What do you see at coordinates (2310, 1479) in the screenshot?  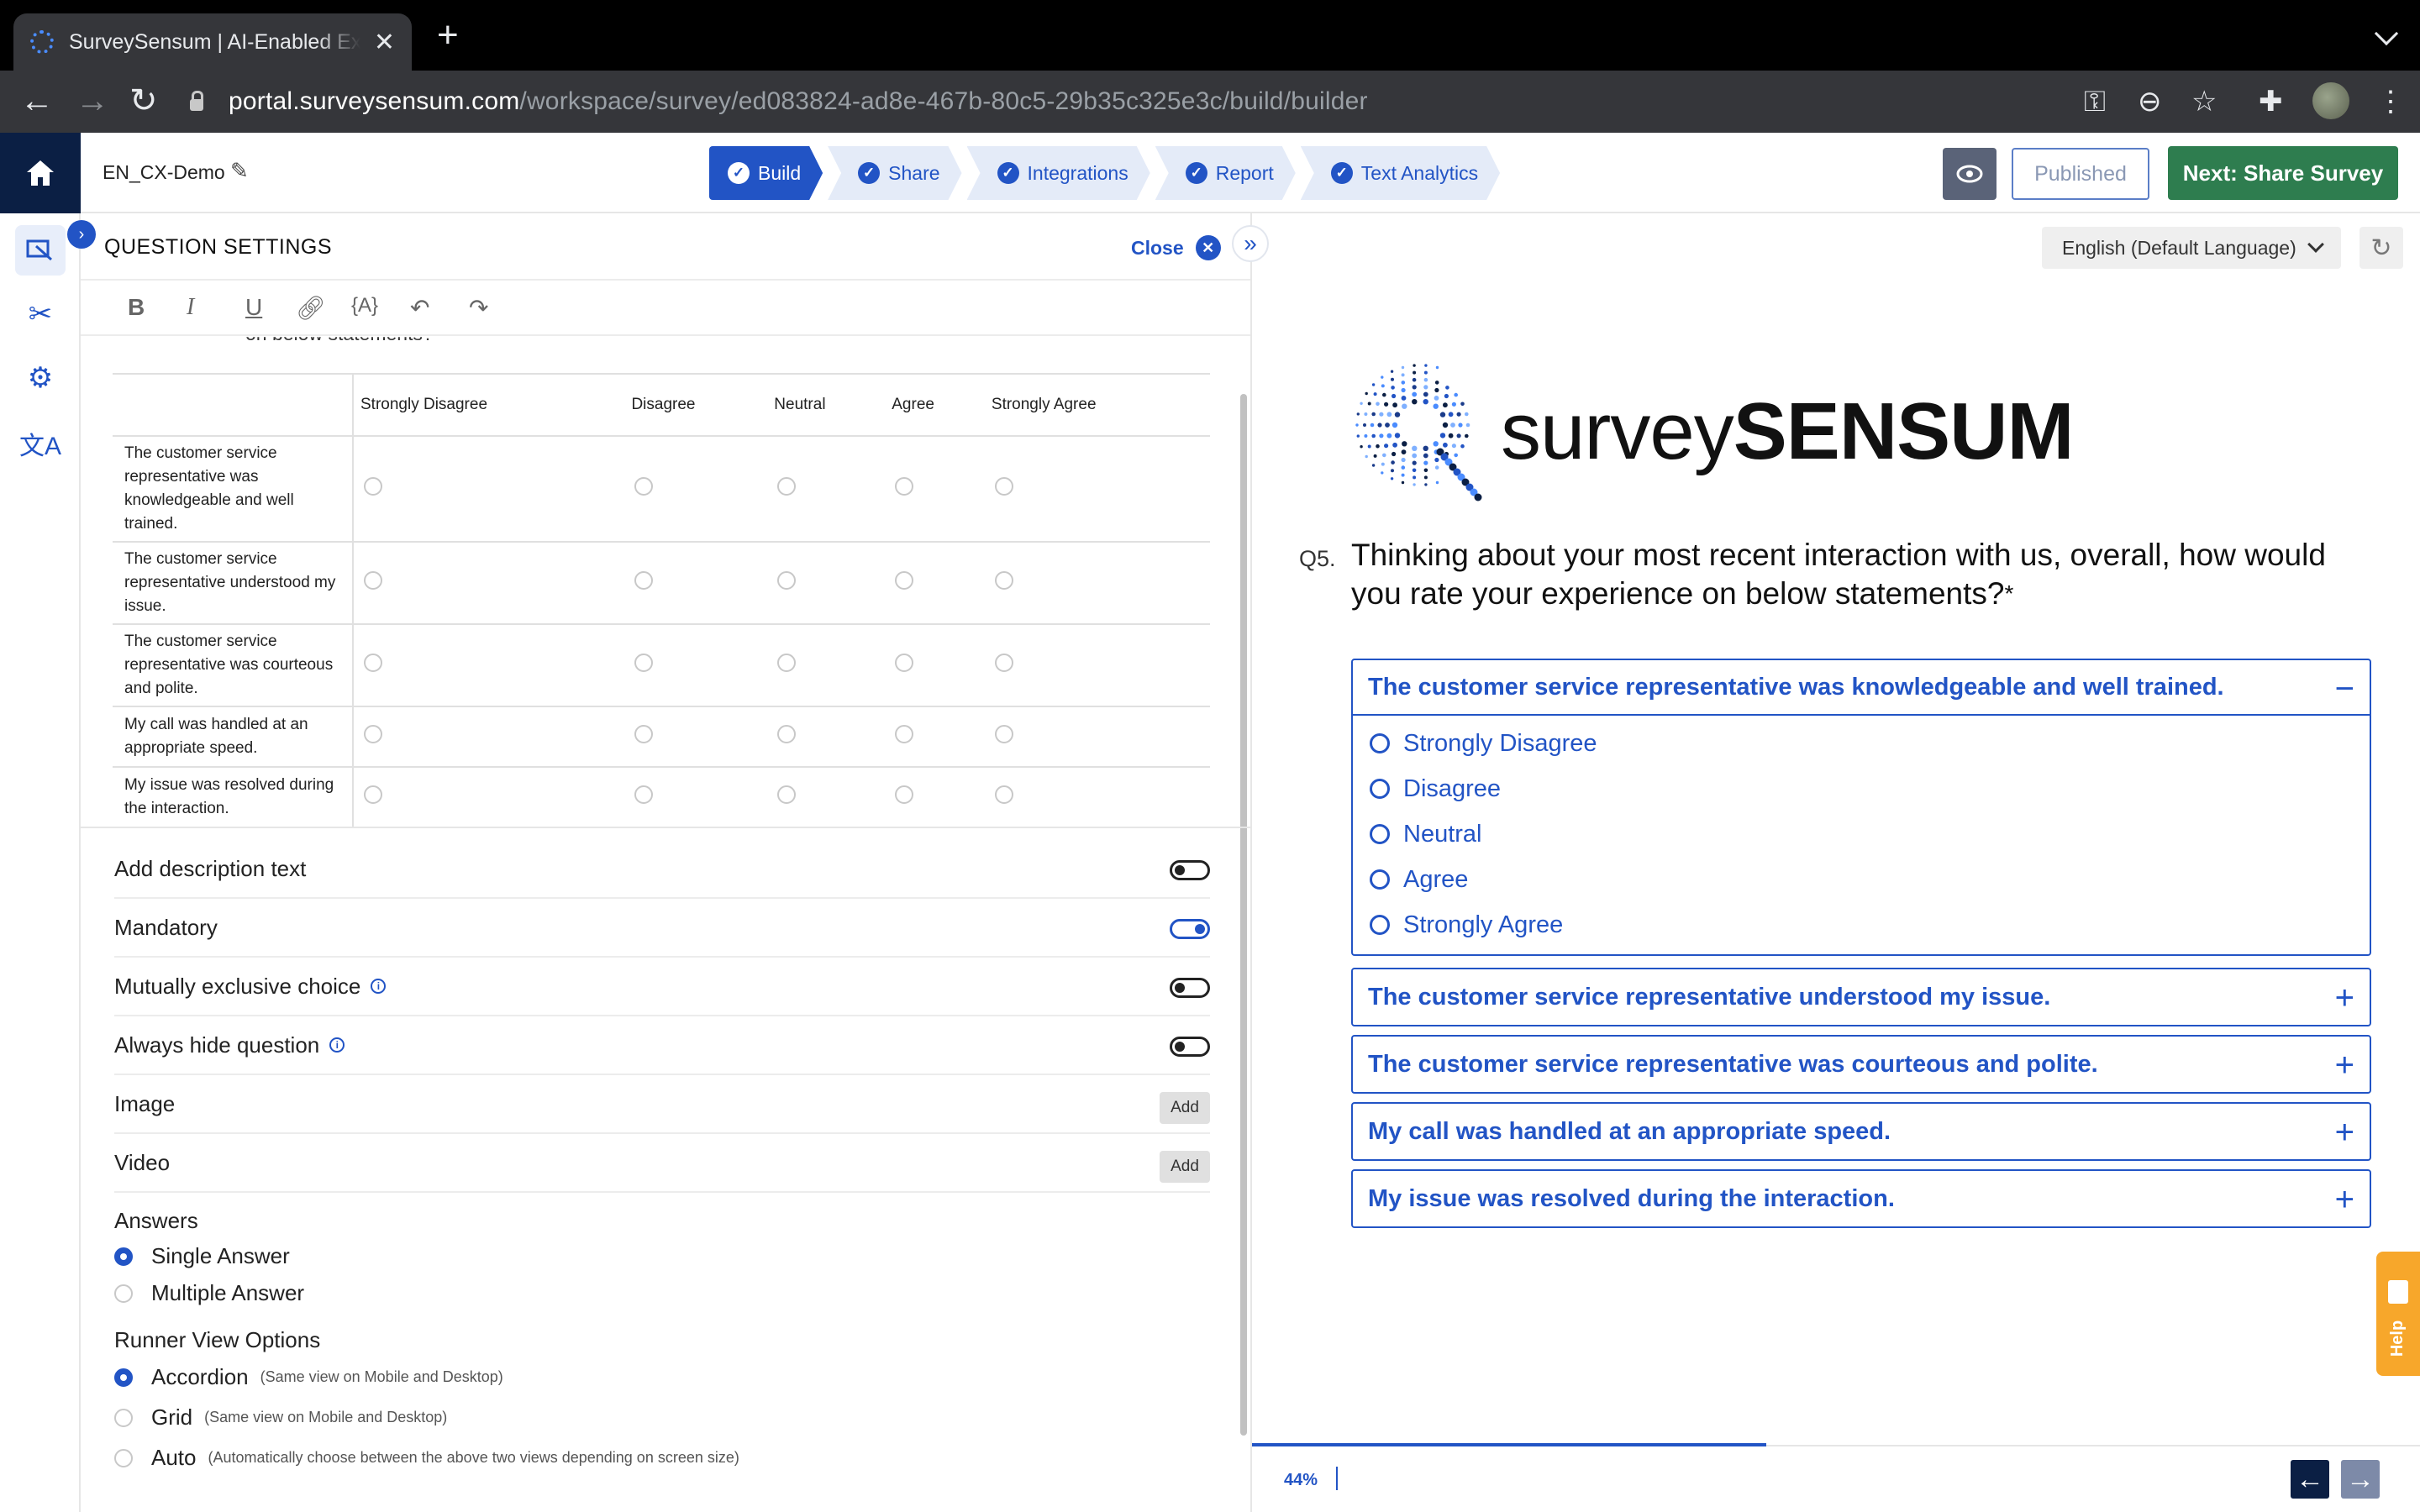 I see `previous-question-button: ←` at bounding box center [2310, 1479].